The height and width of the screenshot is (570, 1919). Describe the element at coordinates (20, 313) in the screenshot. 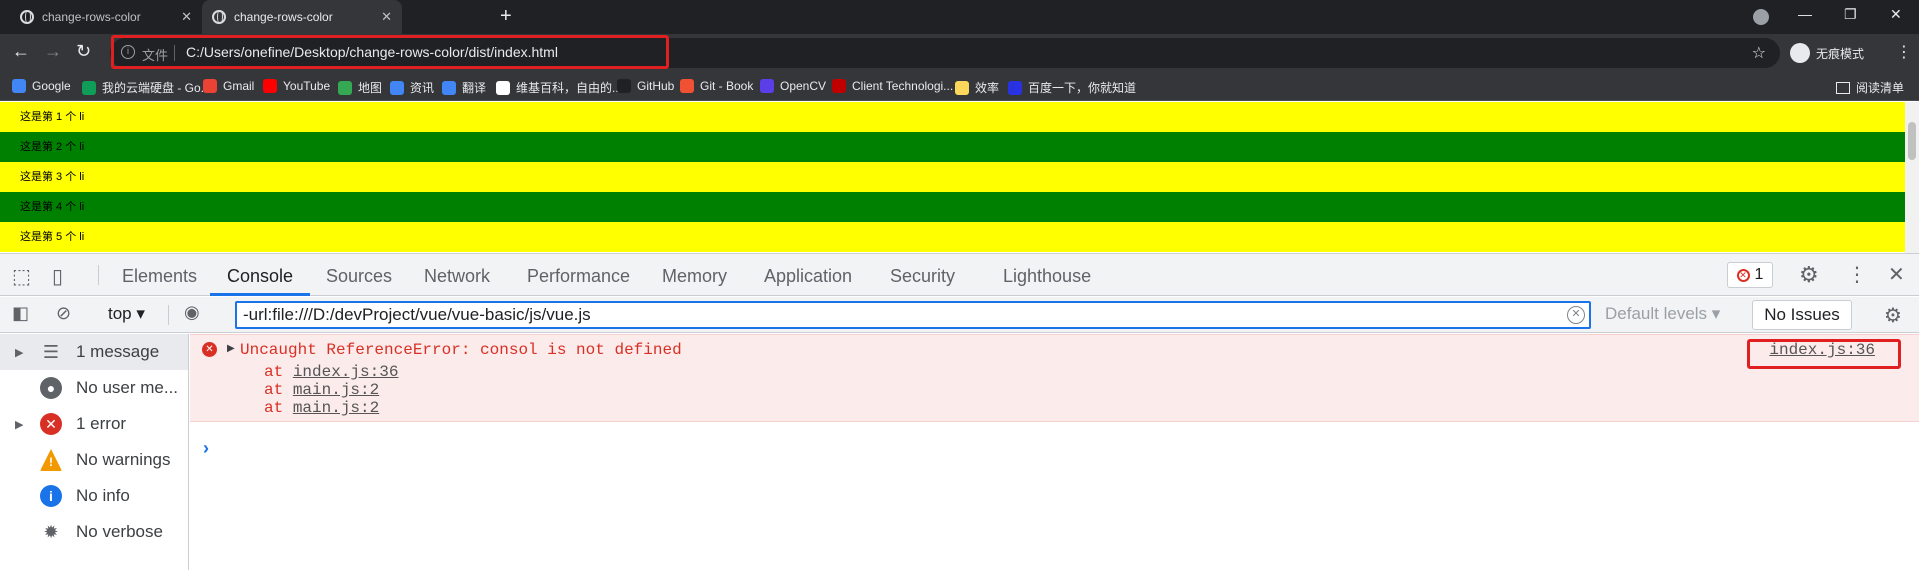

I see `sidebar-toggle-icon: ◧` at that location.